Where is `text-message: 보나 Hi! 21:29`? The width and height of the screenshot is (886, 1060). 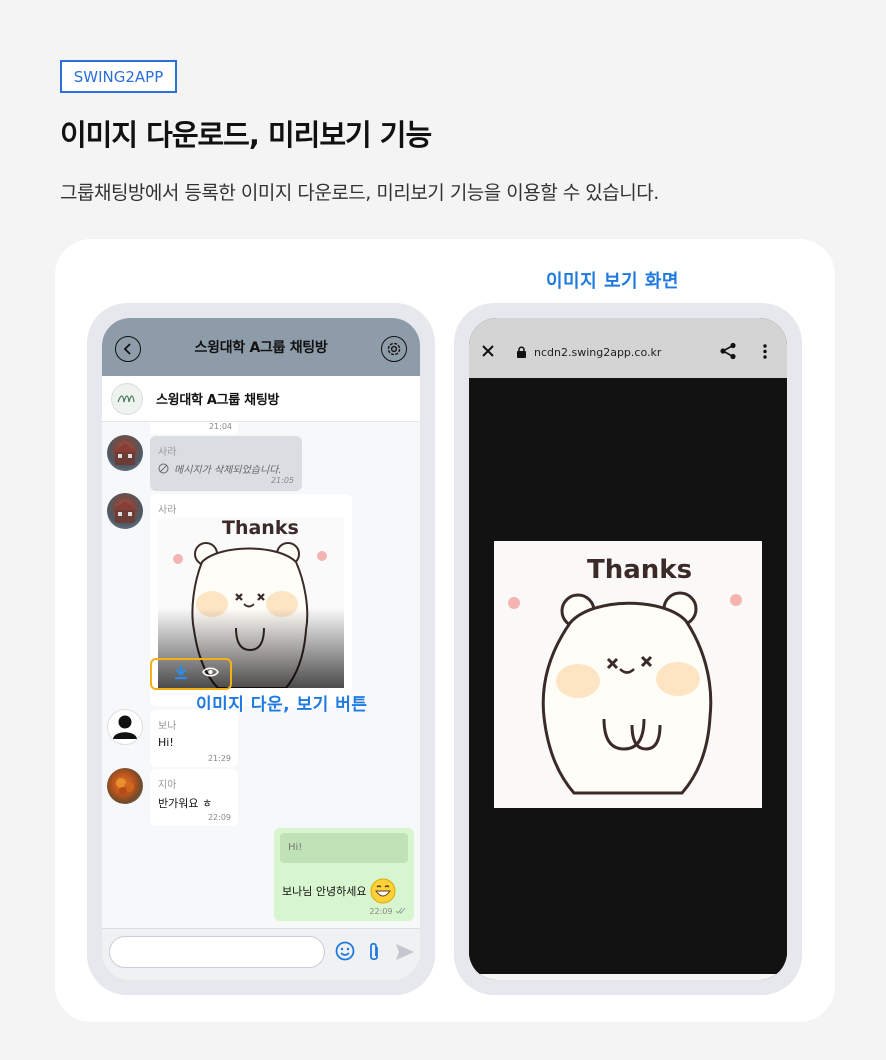
text-message: 보나 Hi! 21:29 is located at coordinates (194, 738).